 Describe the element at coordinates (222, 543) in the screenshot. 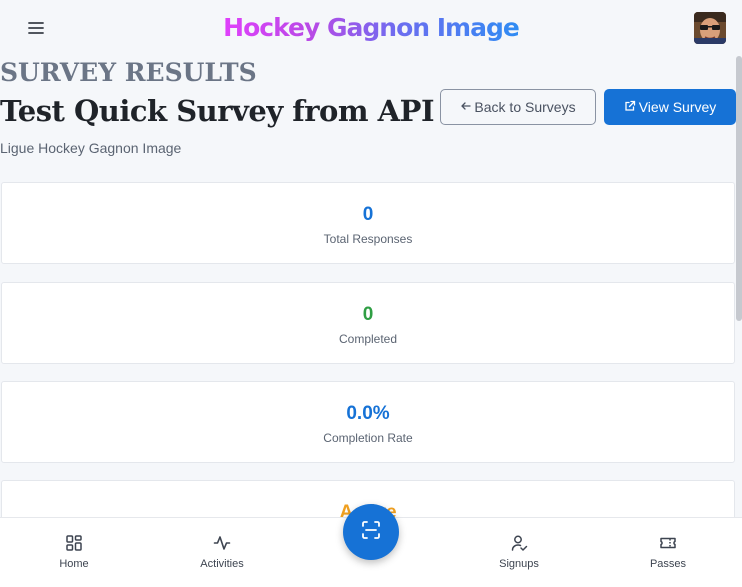

I see `activity-icon` at that location.